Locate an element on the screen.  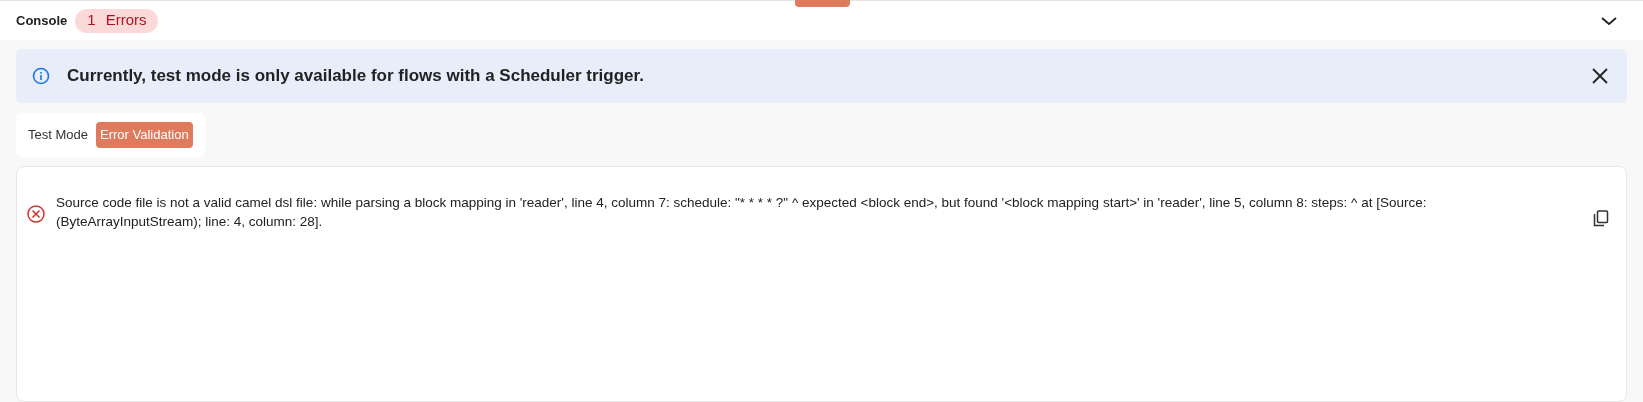
chevron-icon is located at coordinates (1609, 20).